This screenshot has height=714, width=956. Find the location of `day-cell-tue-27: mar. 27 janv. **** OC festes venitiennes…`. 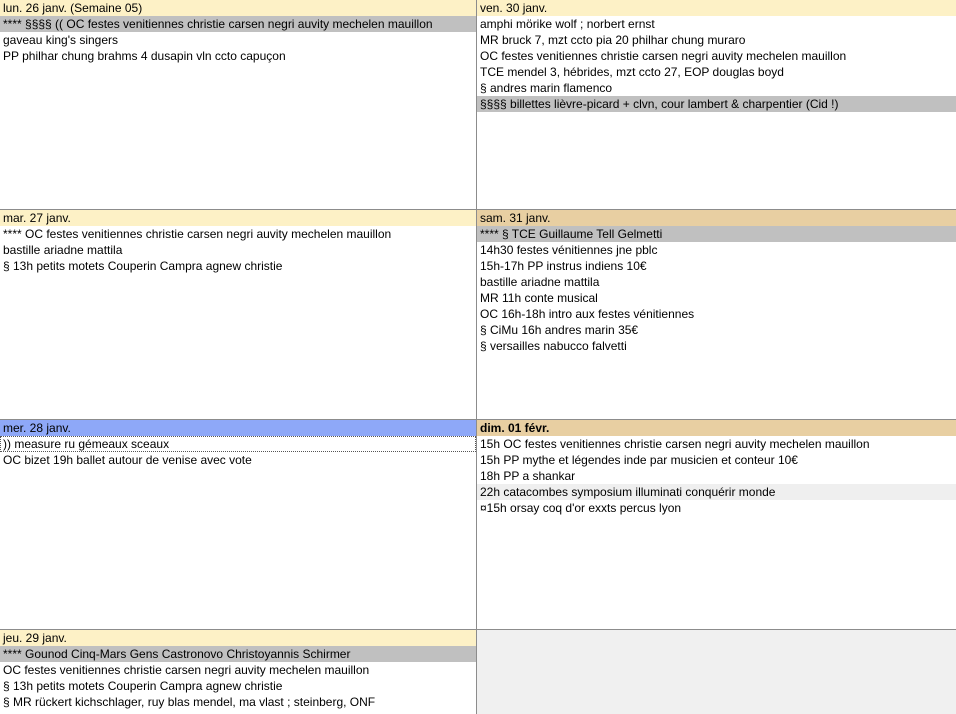

day-cell-tue-27: mar. 27 janv. **** OC festes venitiennes… is located at coordinates (238, 314).